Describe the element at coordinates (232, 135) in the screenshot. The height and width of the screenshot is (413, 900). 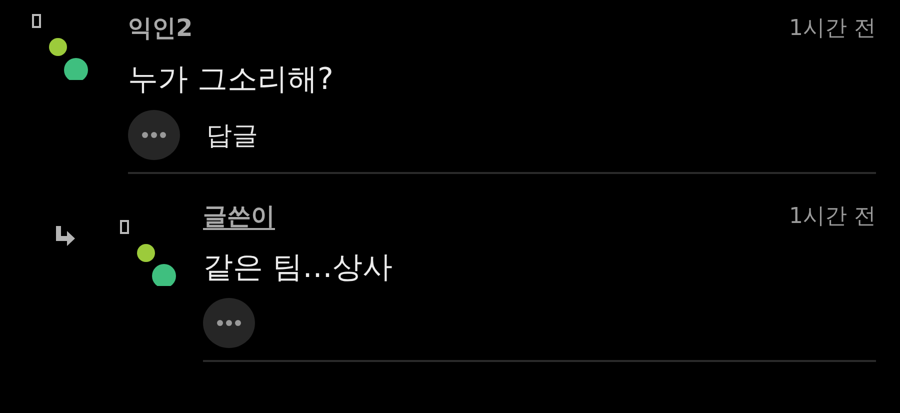
I see `reply-link: 답글` at that location.